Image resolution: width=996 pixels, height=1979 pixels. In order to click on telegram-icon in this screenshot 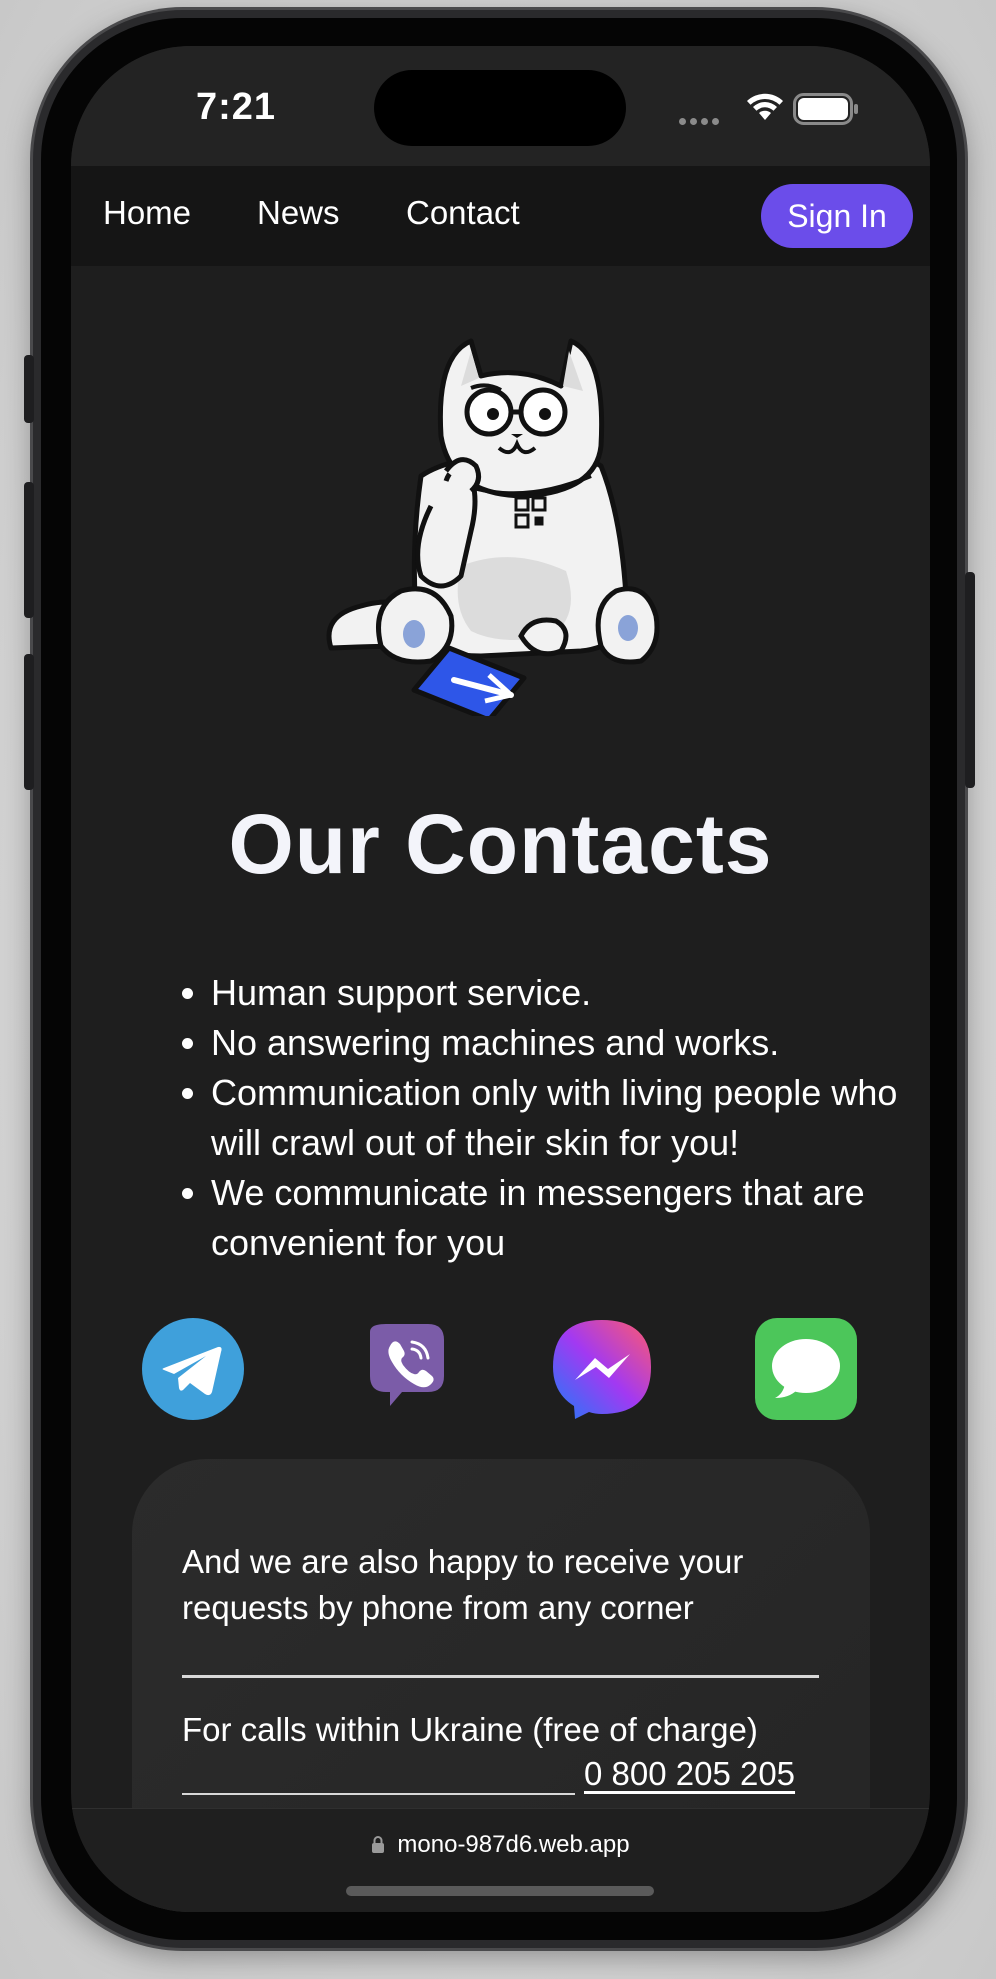, I will do `click(193, 1369)`.